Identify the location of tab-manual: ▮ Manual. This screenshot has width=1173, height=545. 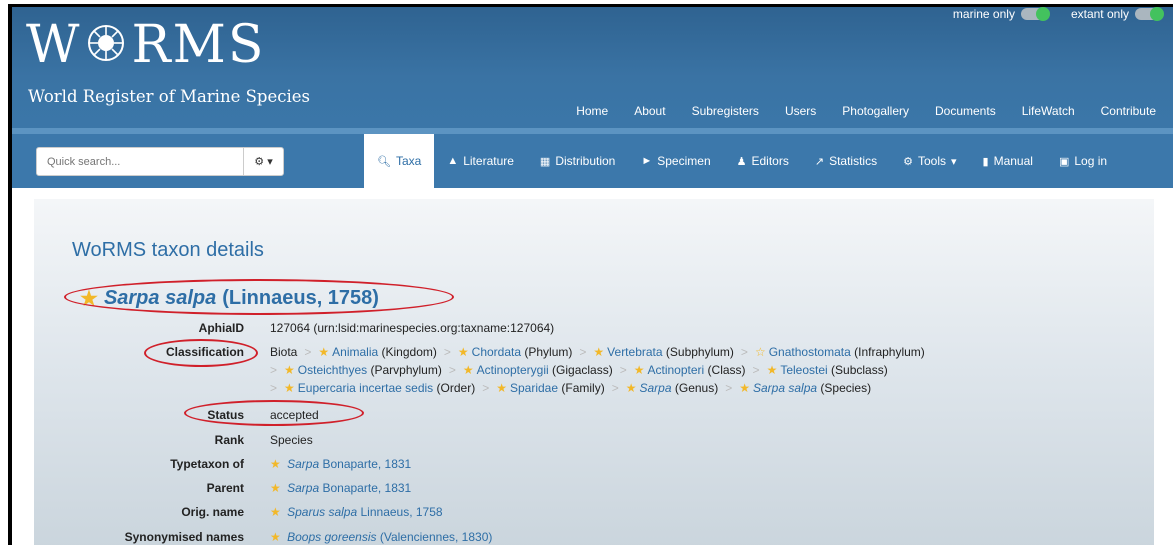
(1008, 161).